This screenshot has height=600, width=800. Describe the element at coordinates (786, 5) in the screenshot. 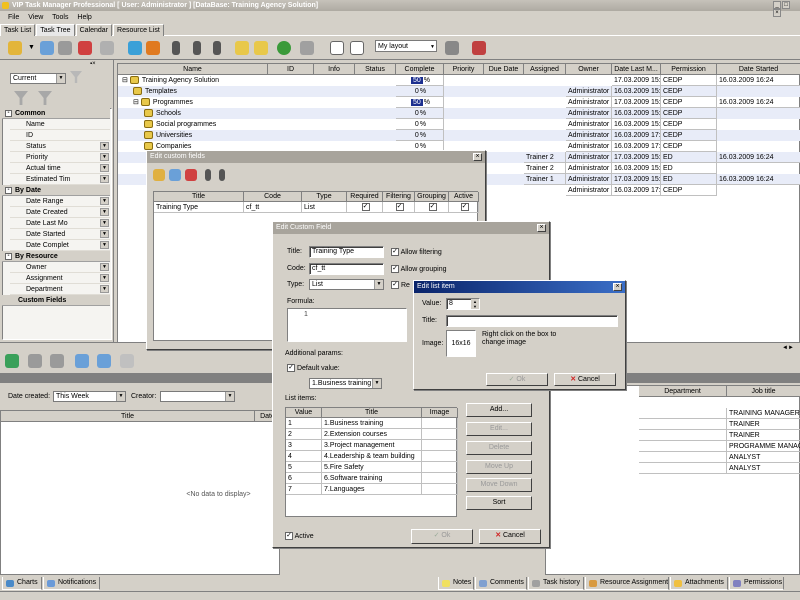

I see `maximize-icon: □` at that location.